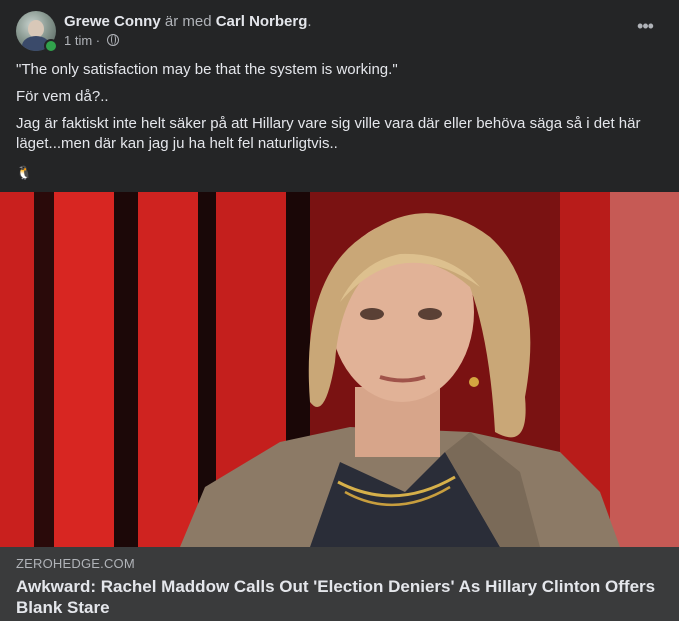  Describe the element at coordinates (112, 40) in the screenshot. I see `globe-icon` at that location.